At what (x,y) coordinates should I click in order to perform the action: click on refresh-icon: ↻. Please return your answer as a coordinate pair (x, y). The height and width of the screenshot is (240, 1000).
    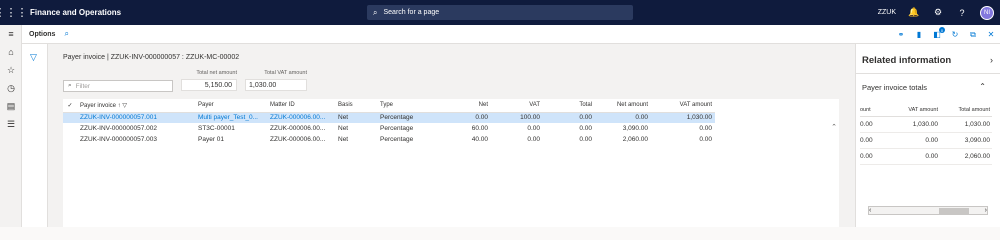
    Looking at the image, I should click on (955, 34).